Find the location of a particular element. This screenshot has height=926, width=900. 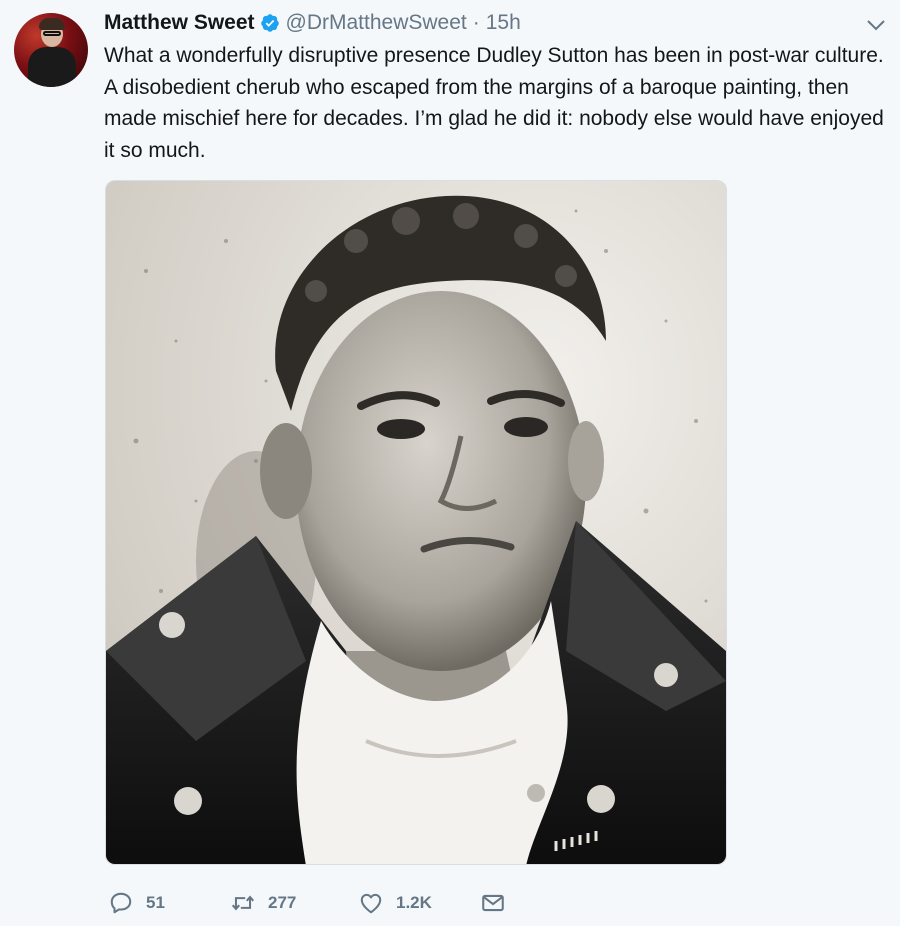

tweet-header: Matthew Sweet @DrMatthewSweet · 15h is located at coordinates (312, 23).